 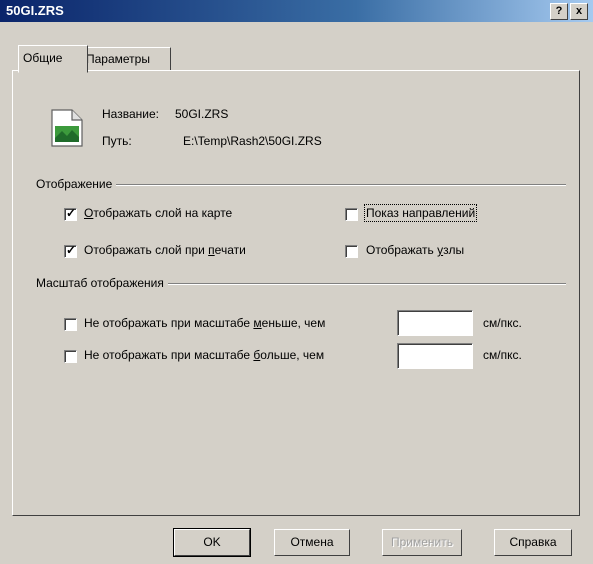 What do you see at coordinates (67, 128) in the screenshot?
I see `file-icon` at bounding box center [67, 128].